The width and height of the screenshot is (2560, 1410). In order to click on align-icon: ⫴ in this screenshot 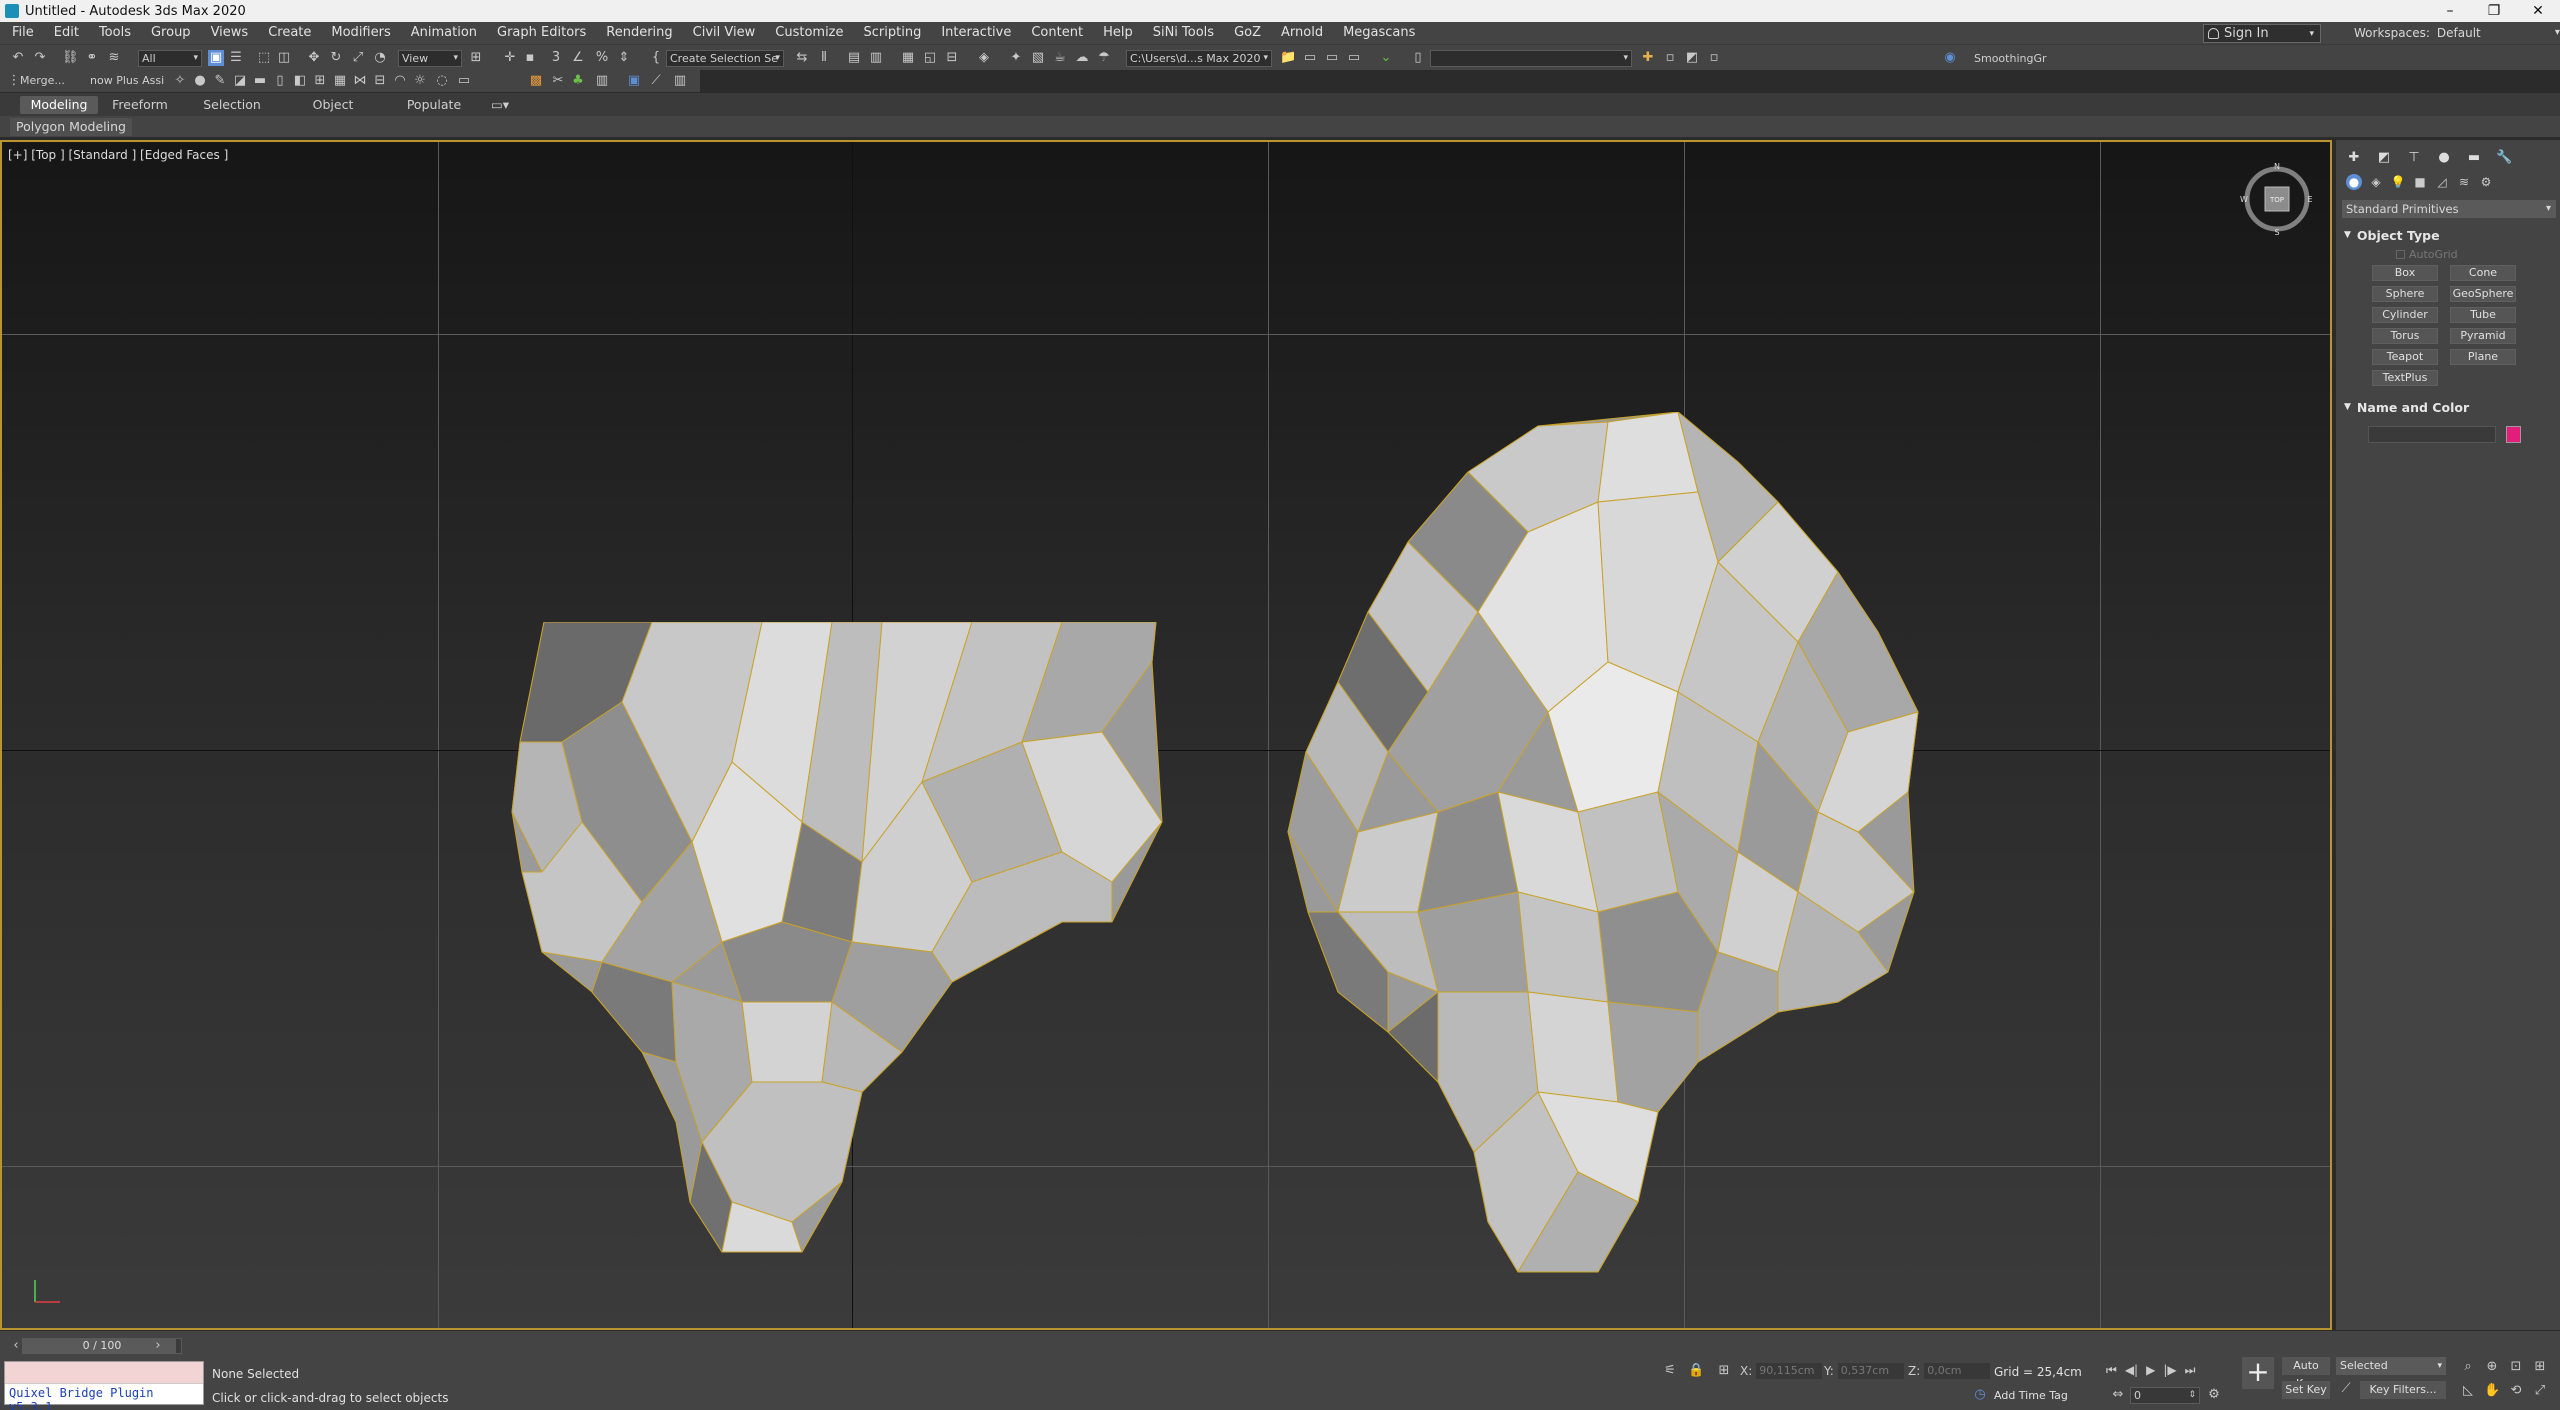, I will do `click(824, 58)`.